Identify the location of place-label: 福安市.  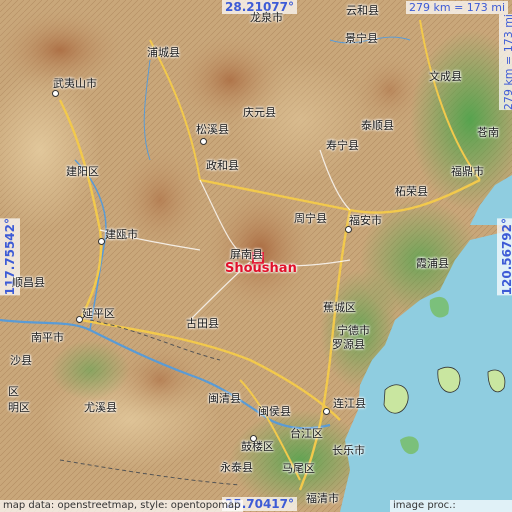
(365, 220).